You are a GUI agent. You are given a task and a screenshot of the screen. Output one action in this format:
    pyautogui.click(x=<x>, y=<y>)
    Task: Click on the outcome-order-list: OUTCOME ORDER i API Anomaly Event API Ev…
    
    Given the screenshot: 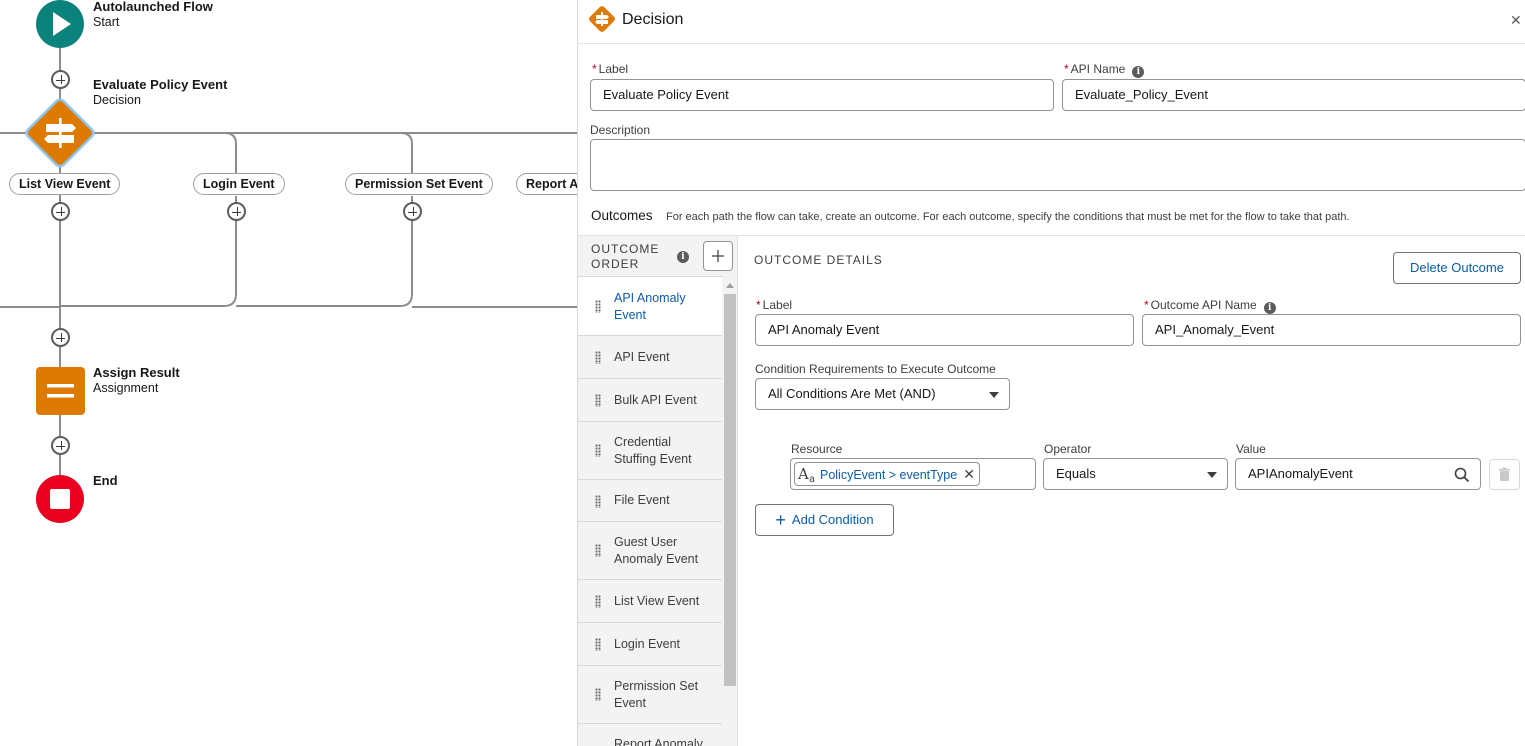 What is the action you would take?
    pyautogui.click(x=658, y=491)
    